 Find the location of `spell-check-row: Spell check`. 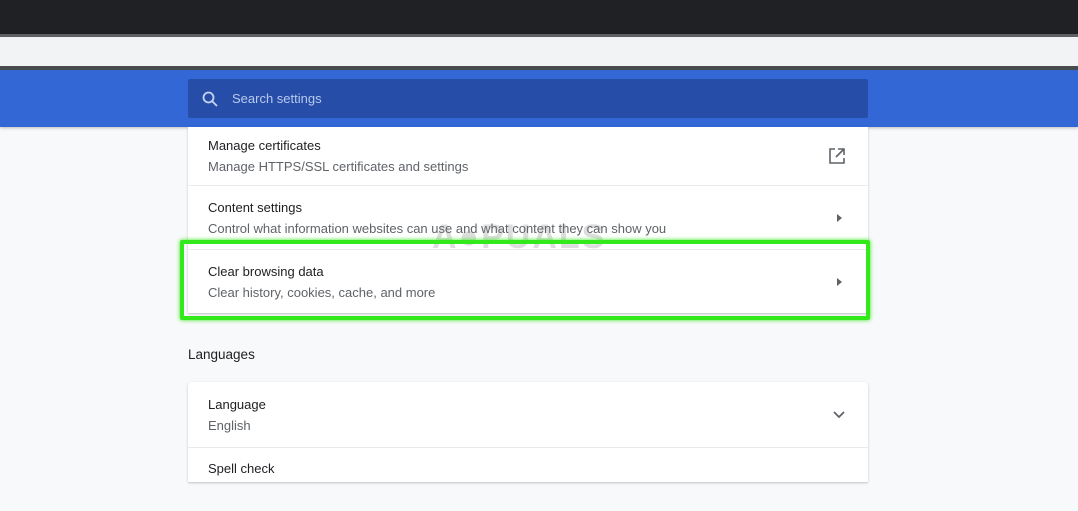

spell-check-row: Spell check is located at coordinates (528, 479).